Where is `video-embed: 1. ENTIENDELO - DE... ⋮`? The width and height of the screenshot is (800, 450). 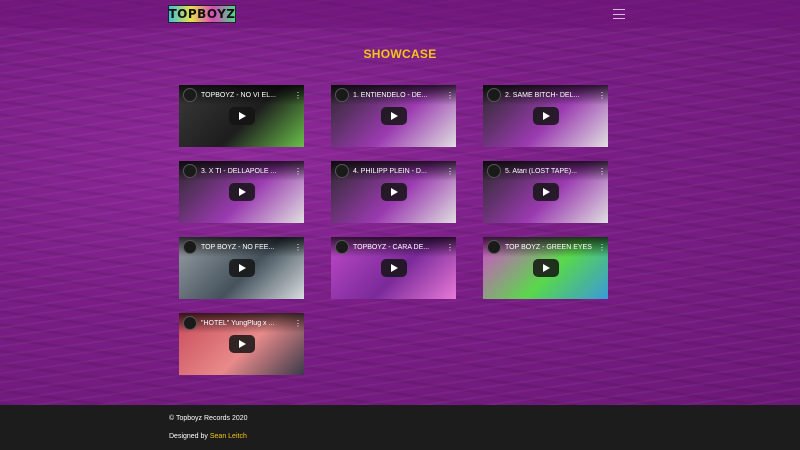 video-embed: 1. ENTIENDELO - DE... ⋮ is located at coordinates (393, 116).